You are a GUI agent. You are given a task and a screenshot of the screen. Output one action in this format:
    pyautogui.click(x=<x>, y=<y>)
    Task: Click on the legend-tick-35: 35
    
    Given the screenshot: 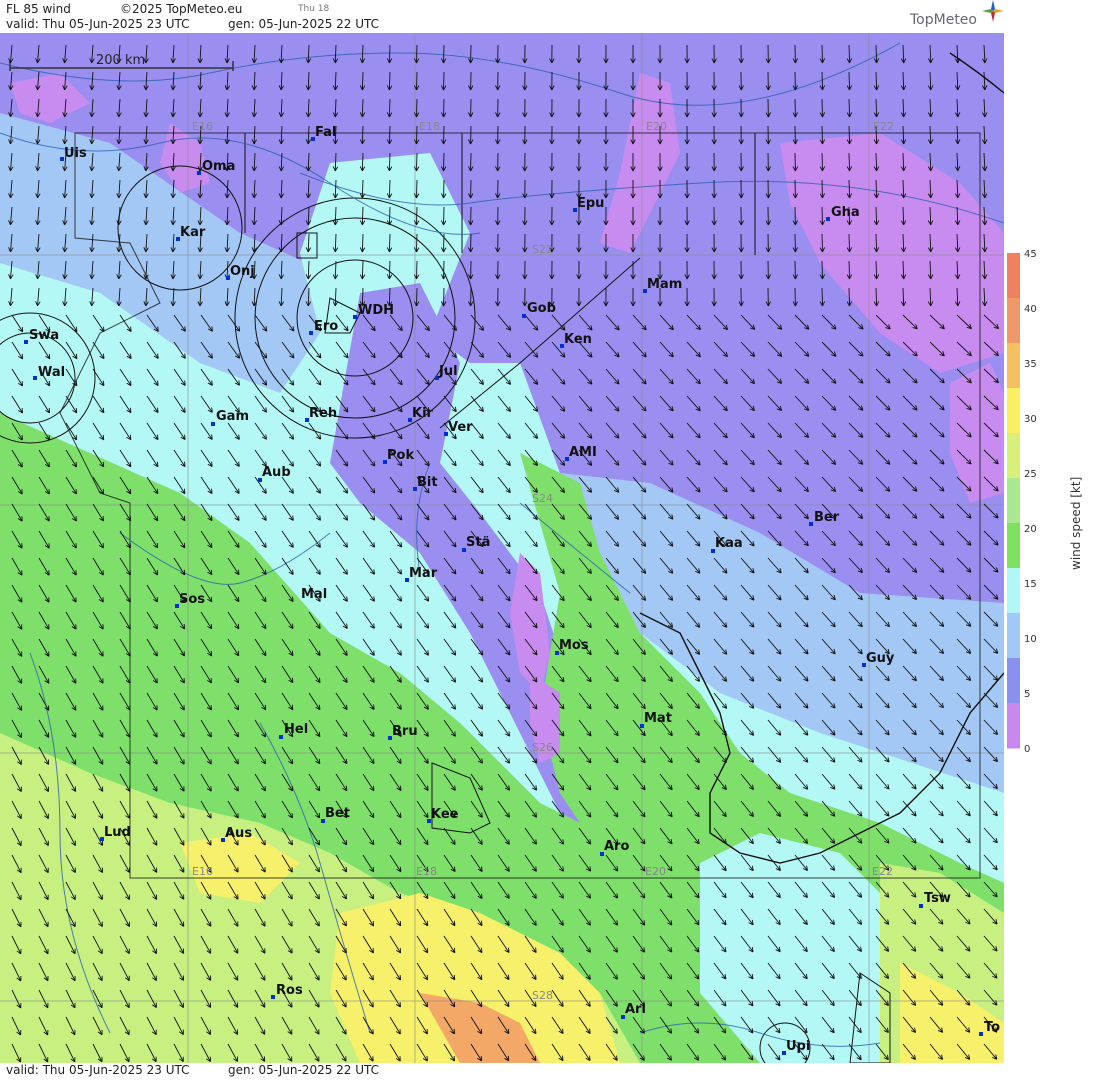 What is the action you would take?
    pyautogui.click(x=1030, y=364)
    